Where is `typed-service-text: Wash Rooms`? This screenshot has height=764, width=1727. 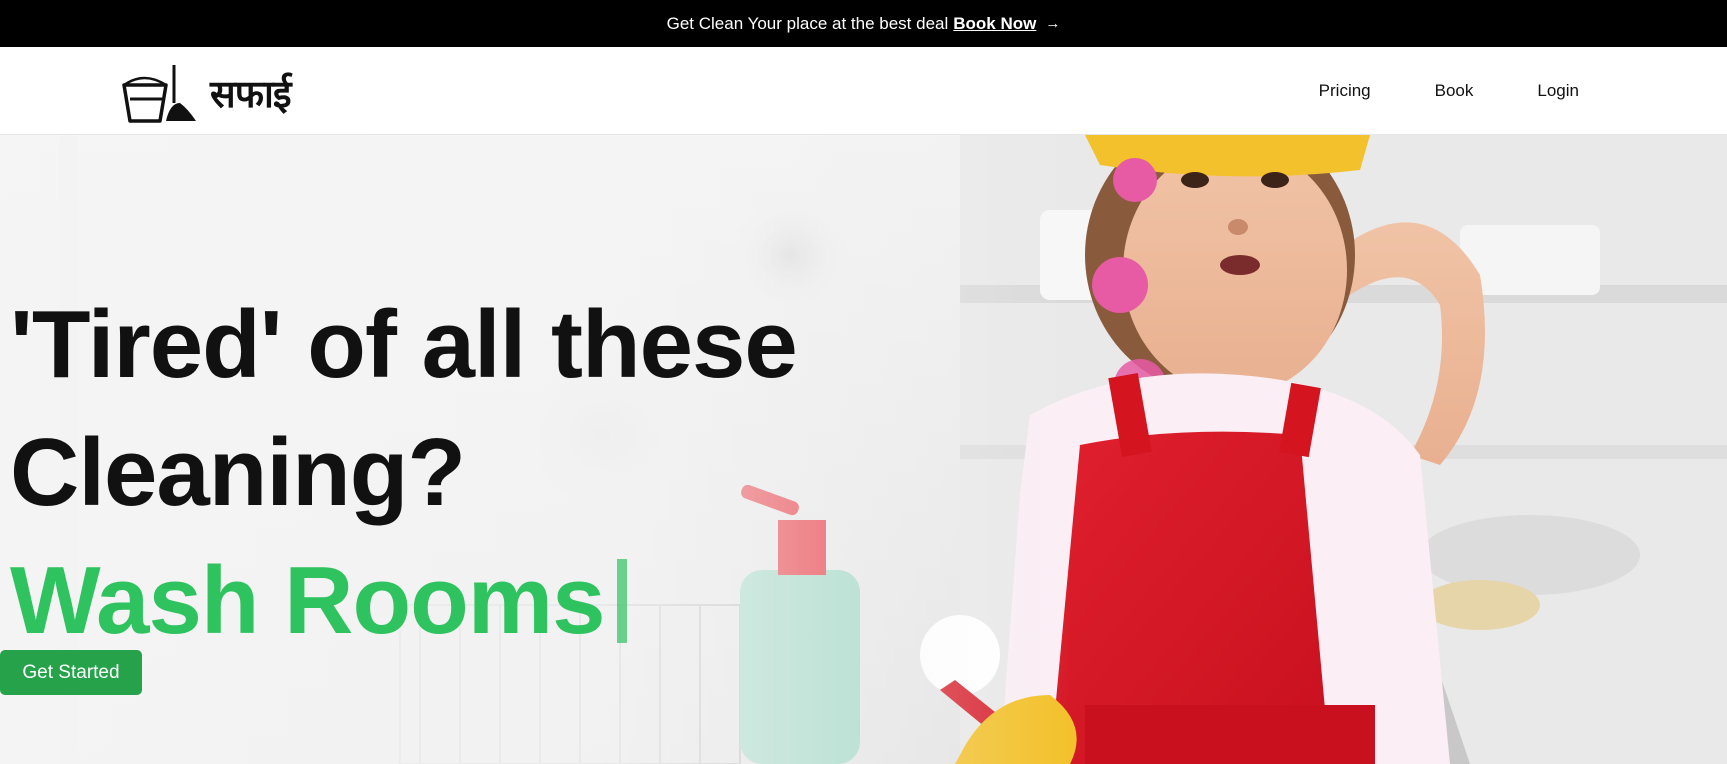
typed-service-text: Wash Rooms is located at coordinates (307, 600).